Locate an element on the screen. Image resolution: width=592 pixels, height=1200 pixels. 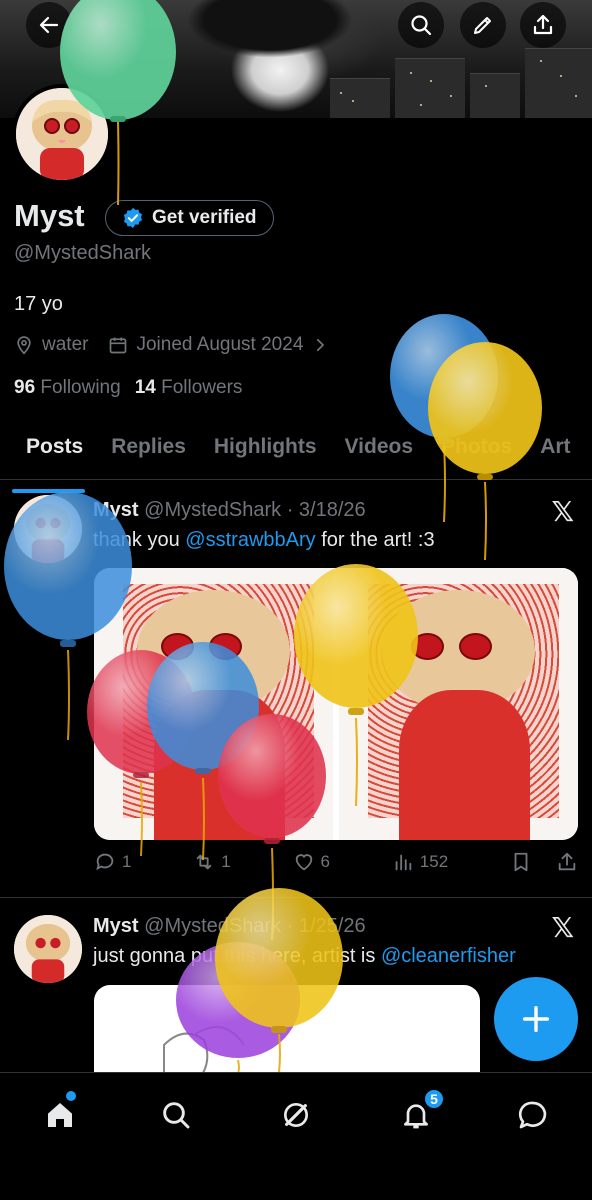
like-button: 6 is located at coordinates (311, 862).